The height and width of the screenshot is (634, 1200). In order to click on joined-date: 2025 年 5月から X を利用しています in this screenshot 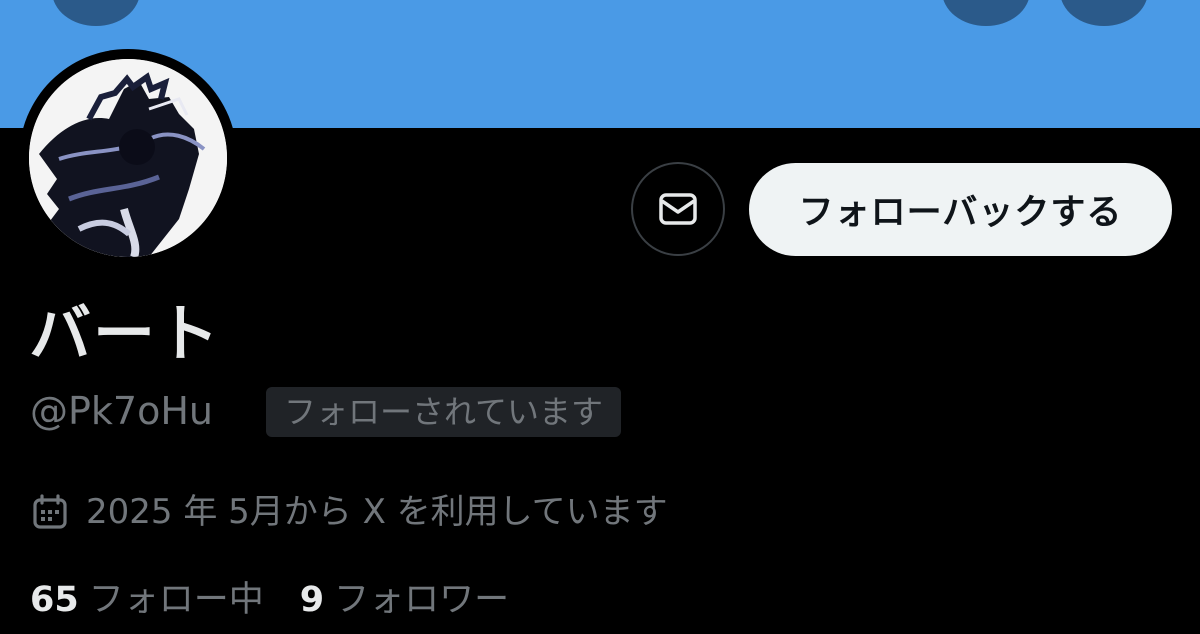, I will do `click(349, 512)`.